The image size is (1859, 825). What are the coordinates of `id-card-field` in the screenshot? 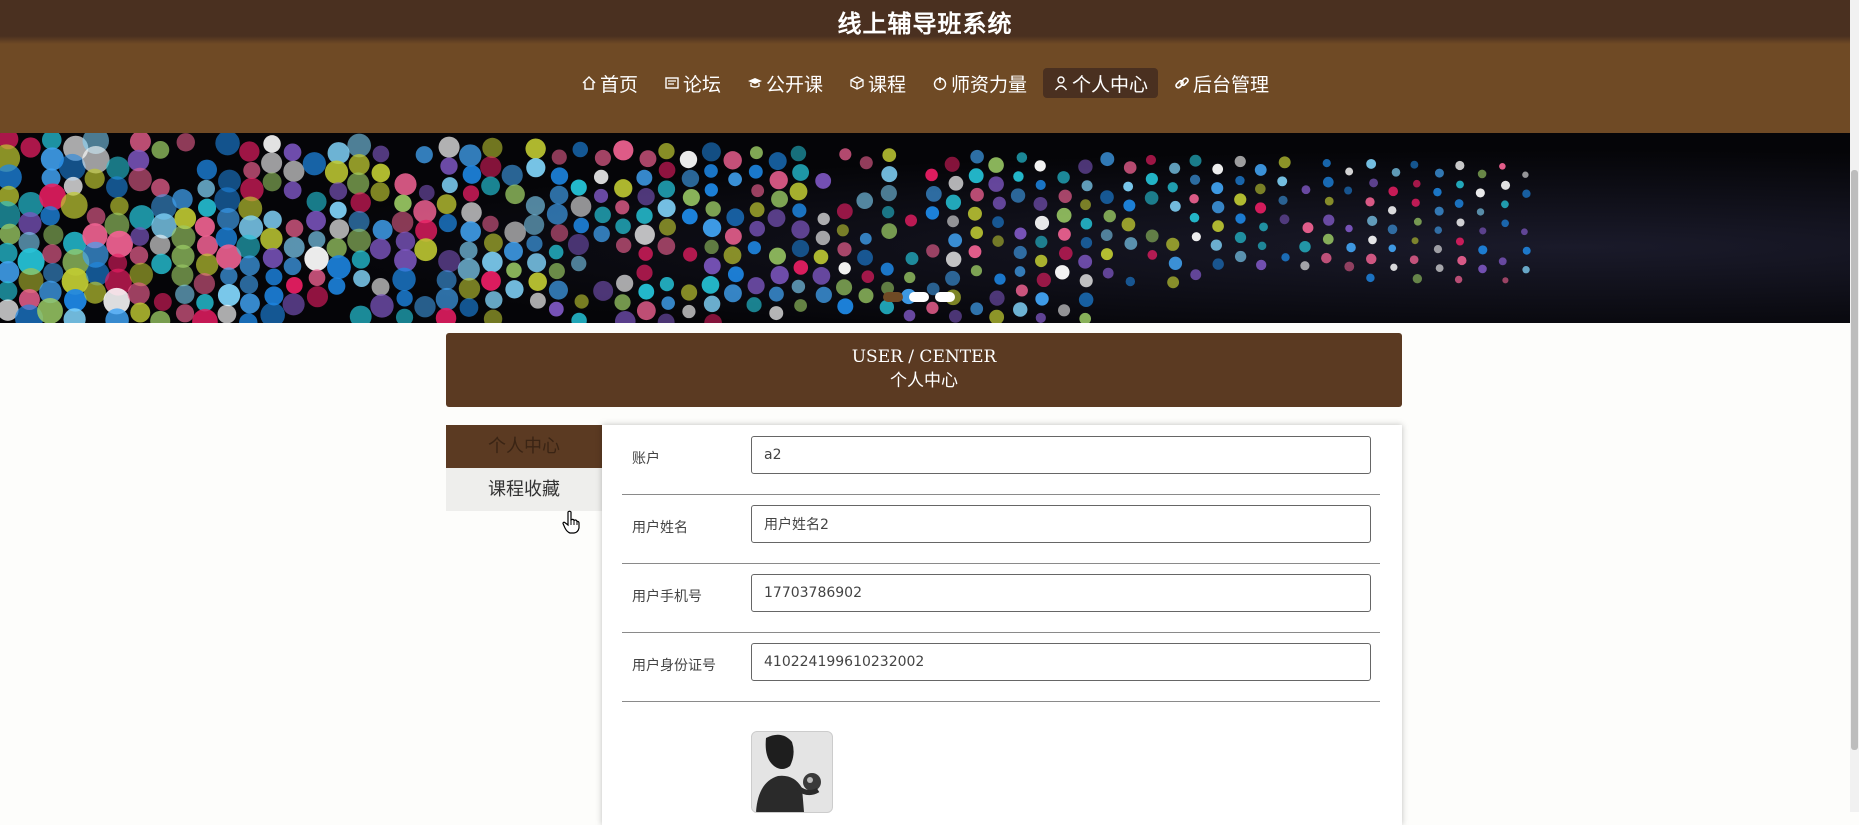 It's located at (1061, 662).